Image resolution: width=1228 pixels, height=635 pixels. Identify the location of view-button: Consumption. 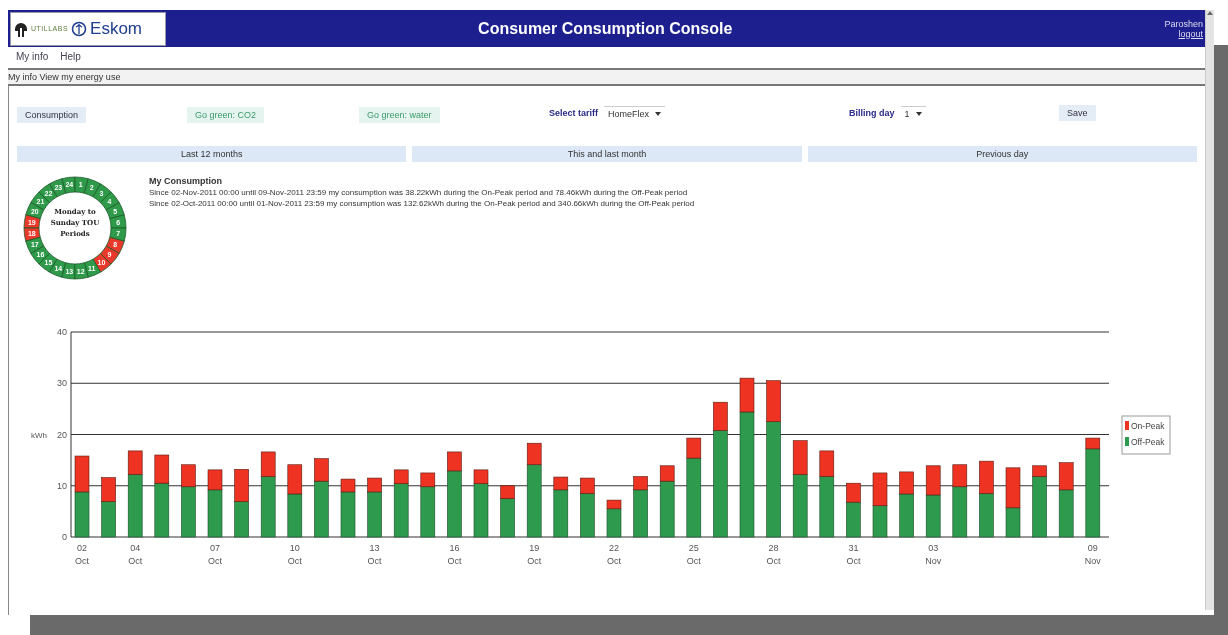
(52, 114).